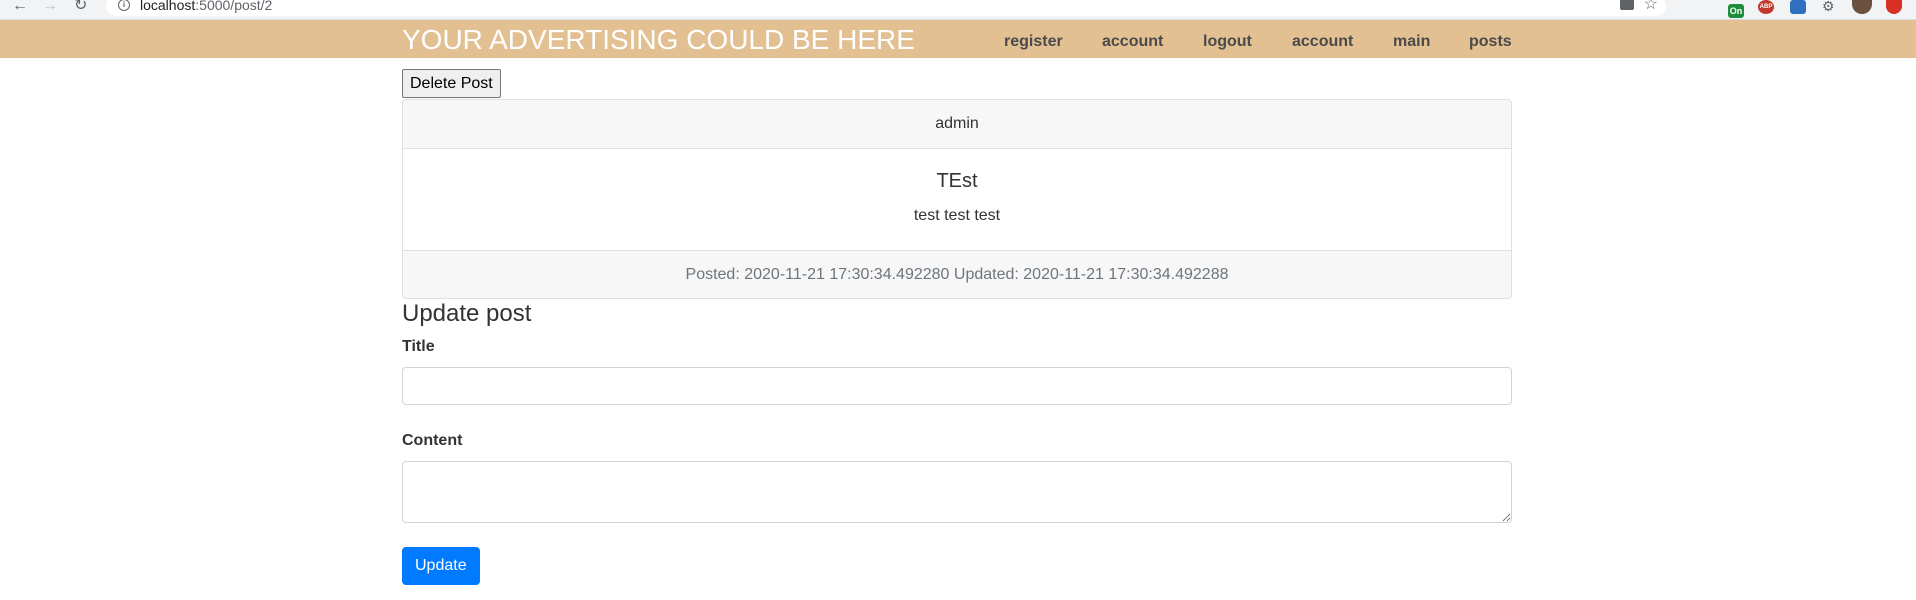  Describe the element at coordinates (1798, 7) in the screenshot. I see `extension-blue-icon` at that location.